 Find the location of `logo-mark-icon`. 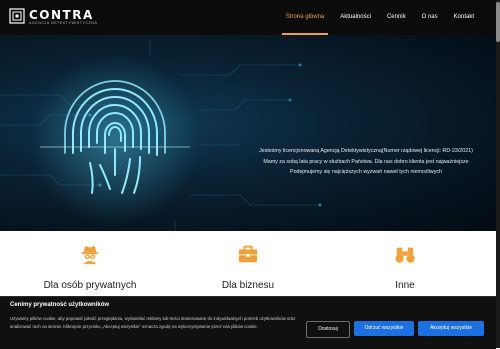

logo-mark-icon is located at coordinates (17, 16).